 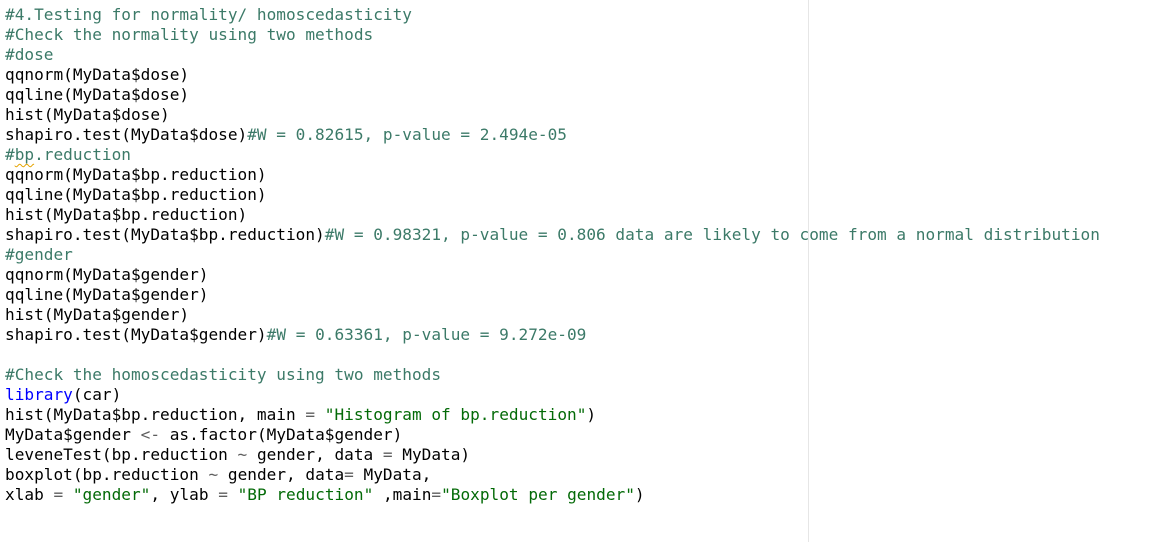 I want to click on code-token: "Boxplot per gender", so click(x=538, y=494).